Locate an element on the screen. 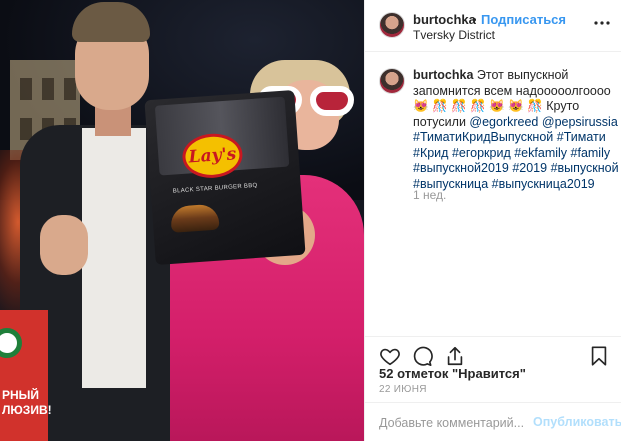 The image size is (621, 441). mention-link: @pepsirussia is located at coordinates (580, 122).